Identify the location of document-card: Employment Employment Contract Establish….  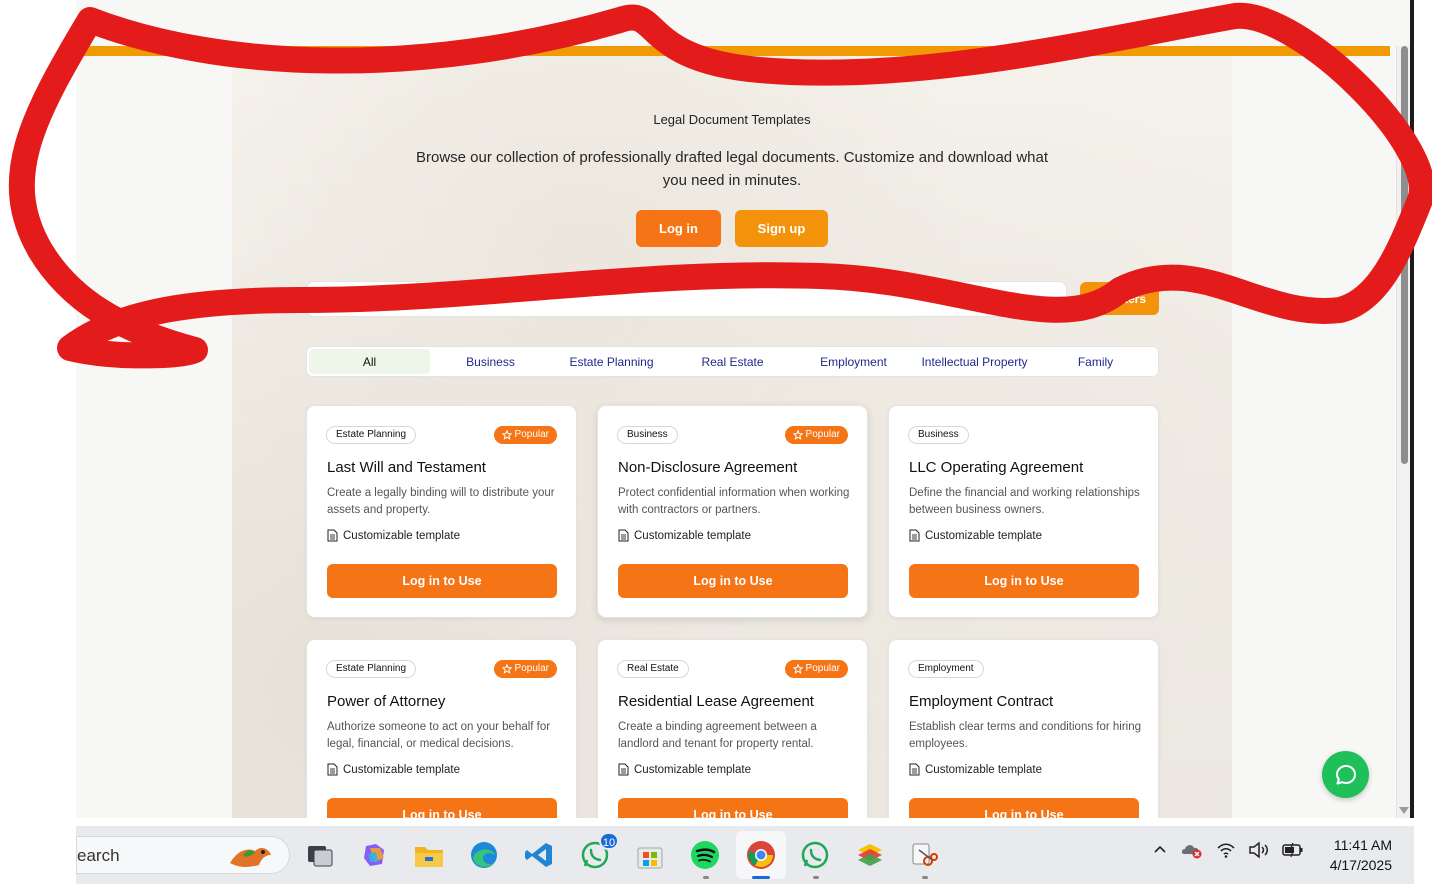
(1023, 728).